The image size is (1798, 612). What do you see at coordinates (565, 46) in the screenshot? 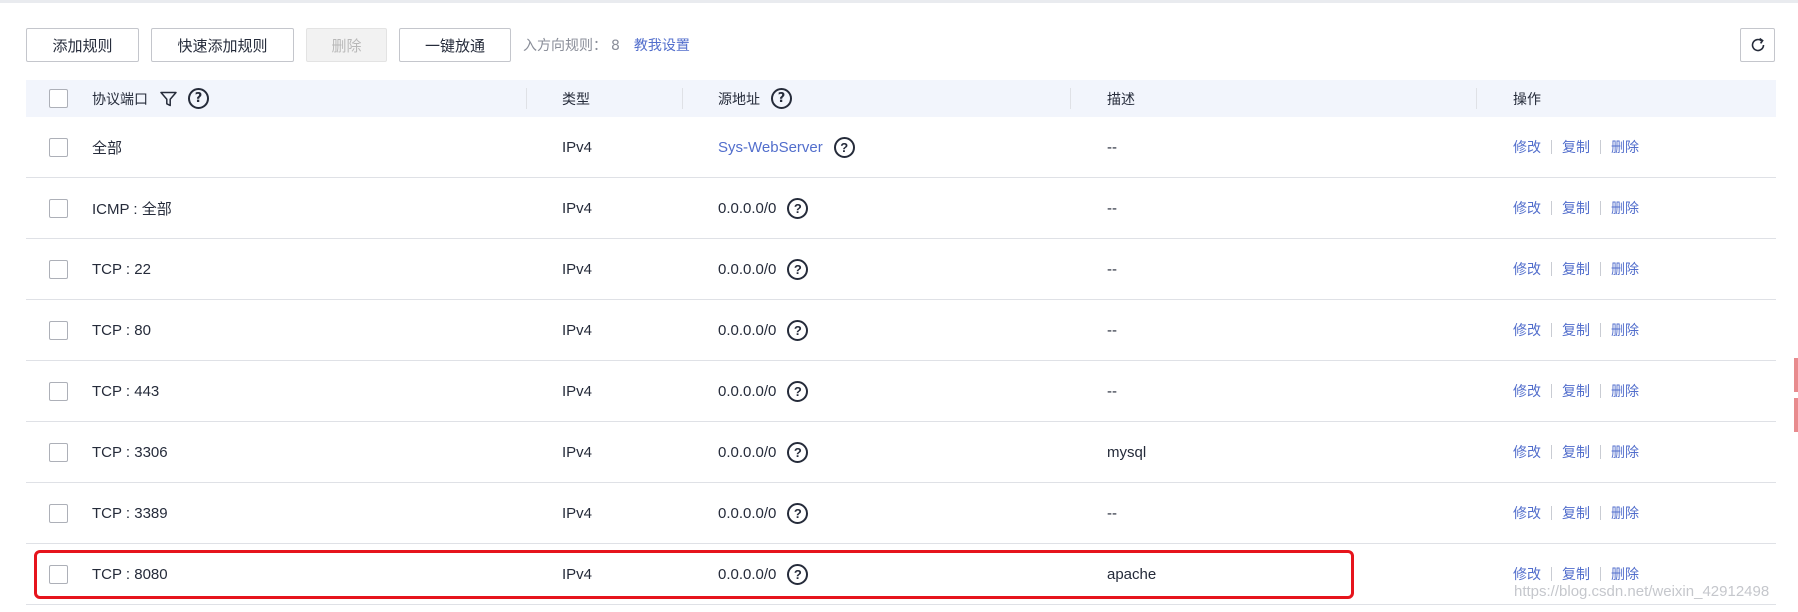
I see `inbound-rule-label: 入方向规则：` at bounding box center [565, 46].